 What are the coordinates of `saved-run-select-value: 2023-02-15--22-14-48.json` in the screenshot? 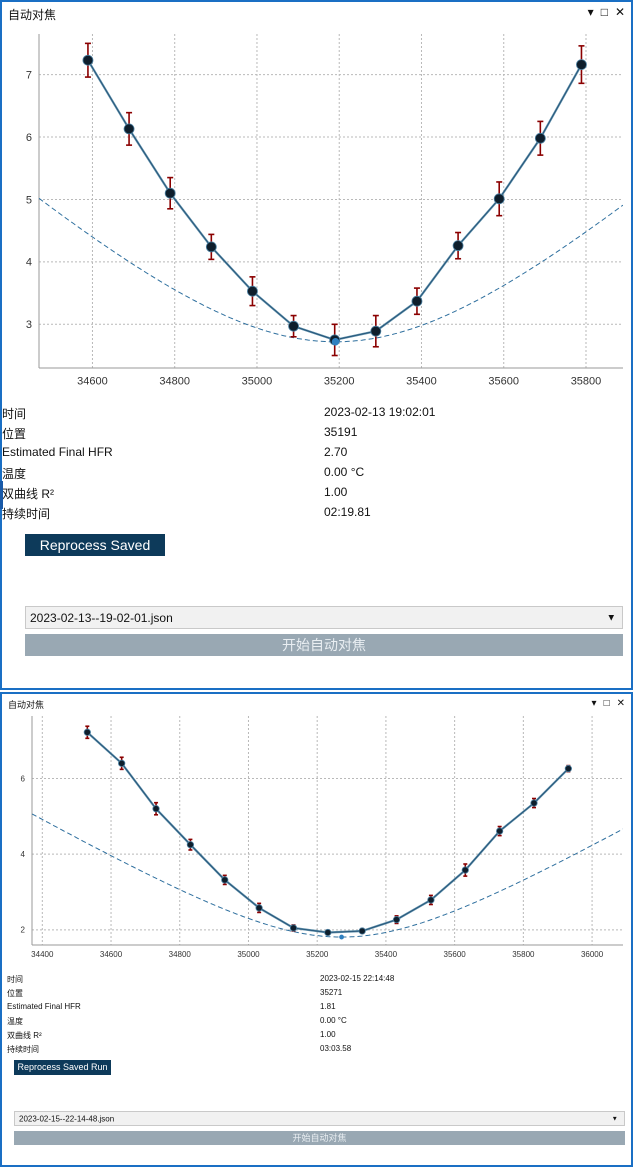 It's located at (67, 1118).